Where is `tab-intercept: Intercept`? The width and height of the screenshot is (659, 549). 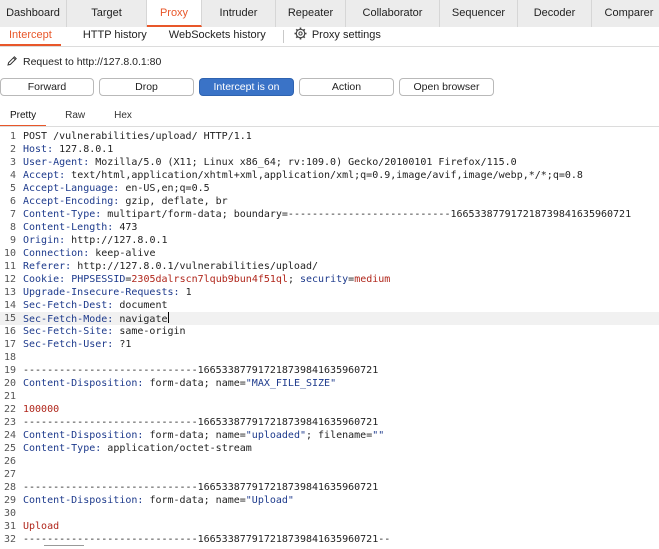
tab-intercept: Intercept is located at coordinates (30, 36).